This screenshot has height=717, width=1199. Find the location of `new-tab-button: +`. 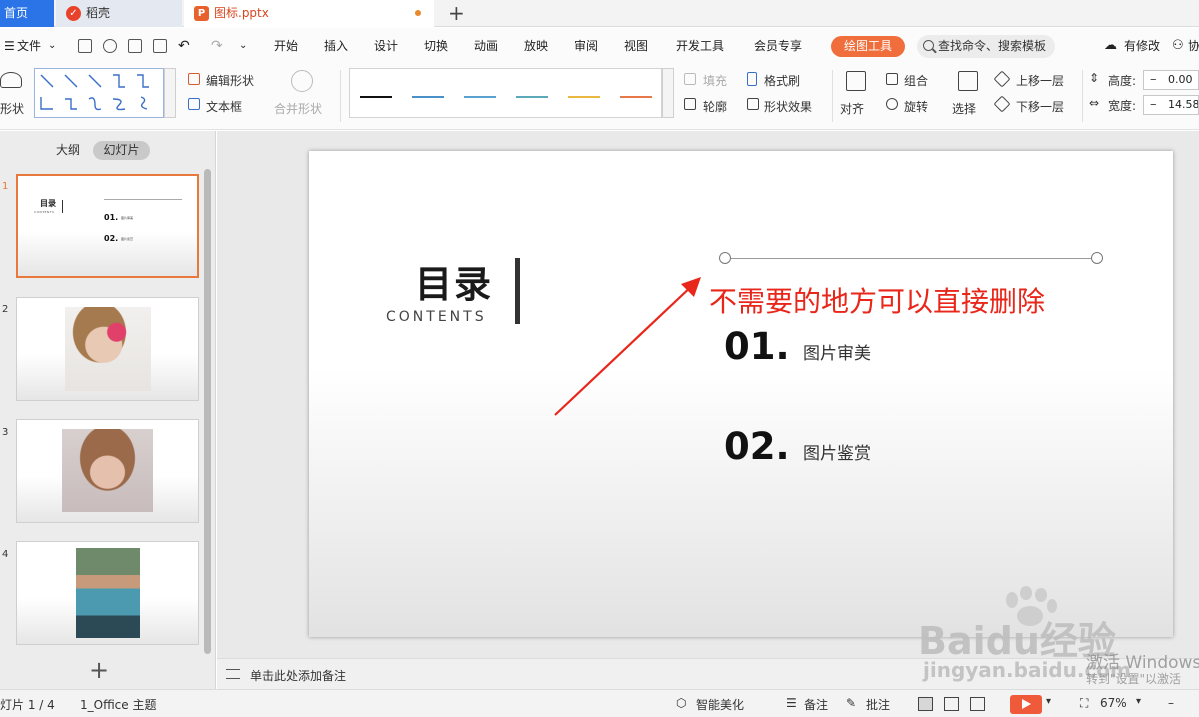

new-tab-button: + is located at coordinates (456, 13).